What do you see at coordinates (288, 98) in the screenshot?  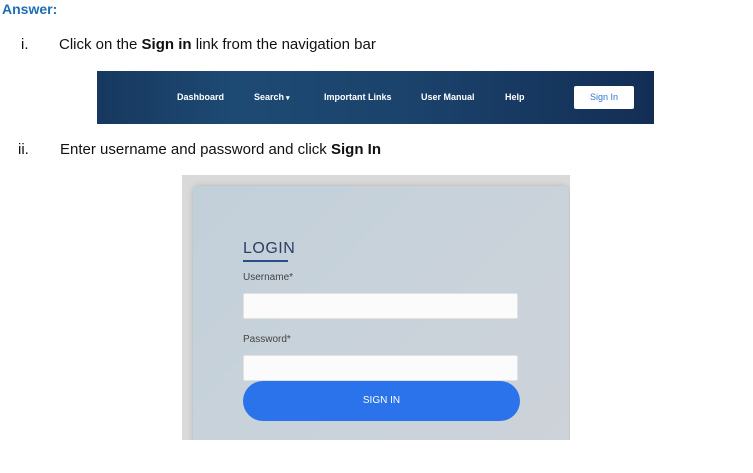 I see `caret-down-icon: ▾` at bounding box center [288, 98].